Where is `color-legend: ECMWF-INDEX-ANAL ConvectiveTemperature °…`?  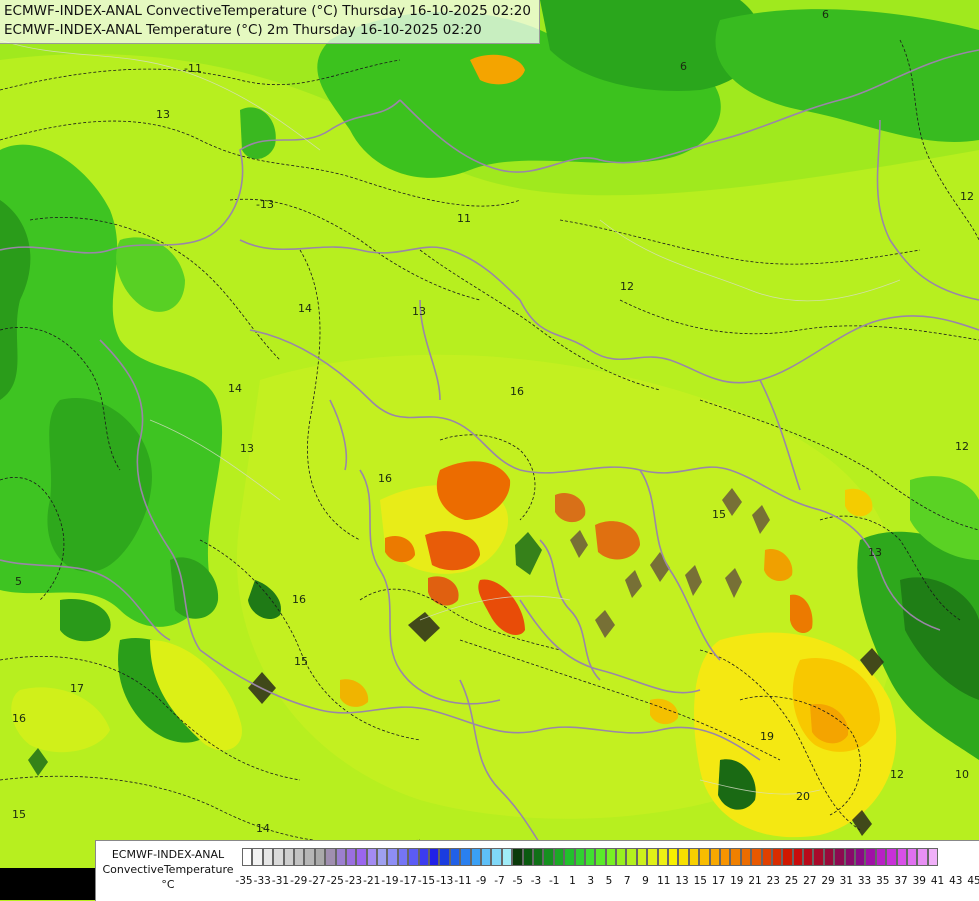
color-legend: ECMWF-INDEX-ANAL ConvectiveTemperature °… is located at coordinates (537, 870).